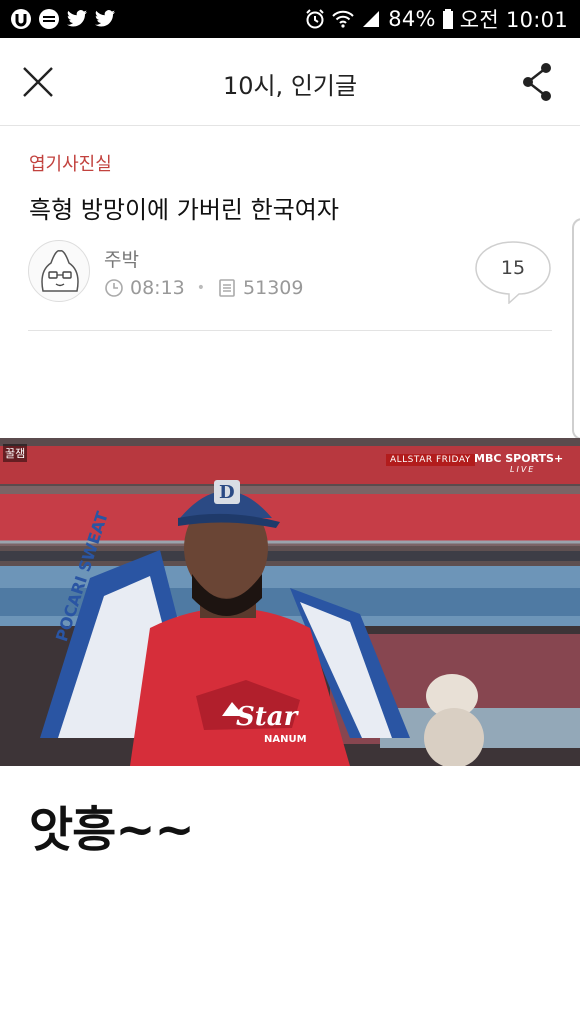  What do you see at coordinates (576, 329) in the screenshot?
I see `scroll-indicator` at bounding box center [576, 329].